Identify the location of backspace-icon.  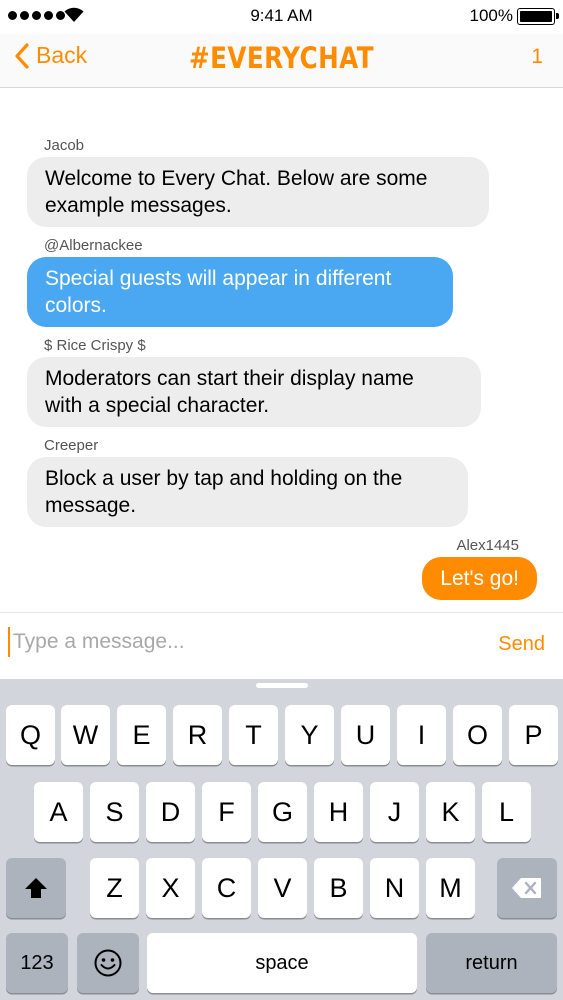
(526, 888).